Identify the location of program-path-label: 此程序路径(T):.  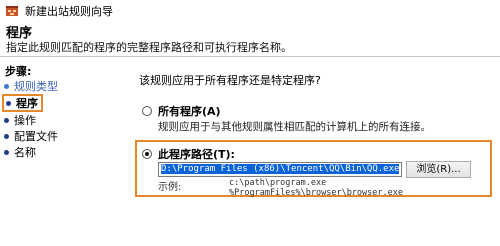
(196, 154).